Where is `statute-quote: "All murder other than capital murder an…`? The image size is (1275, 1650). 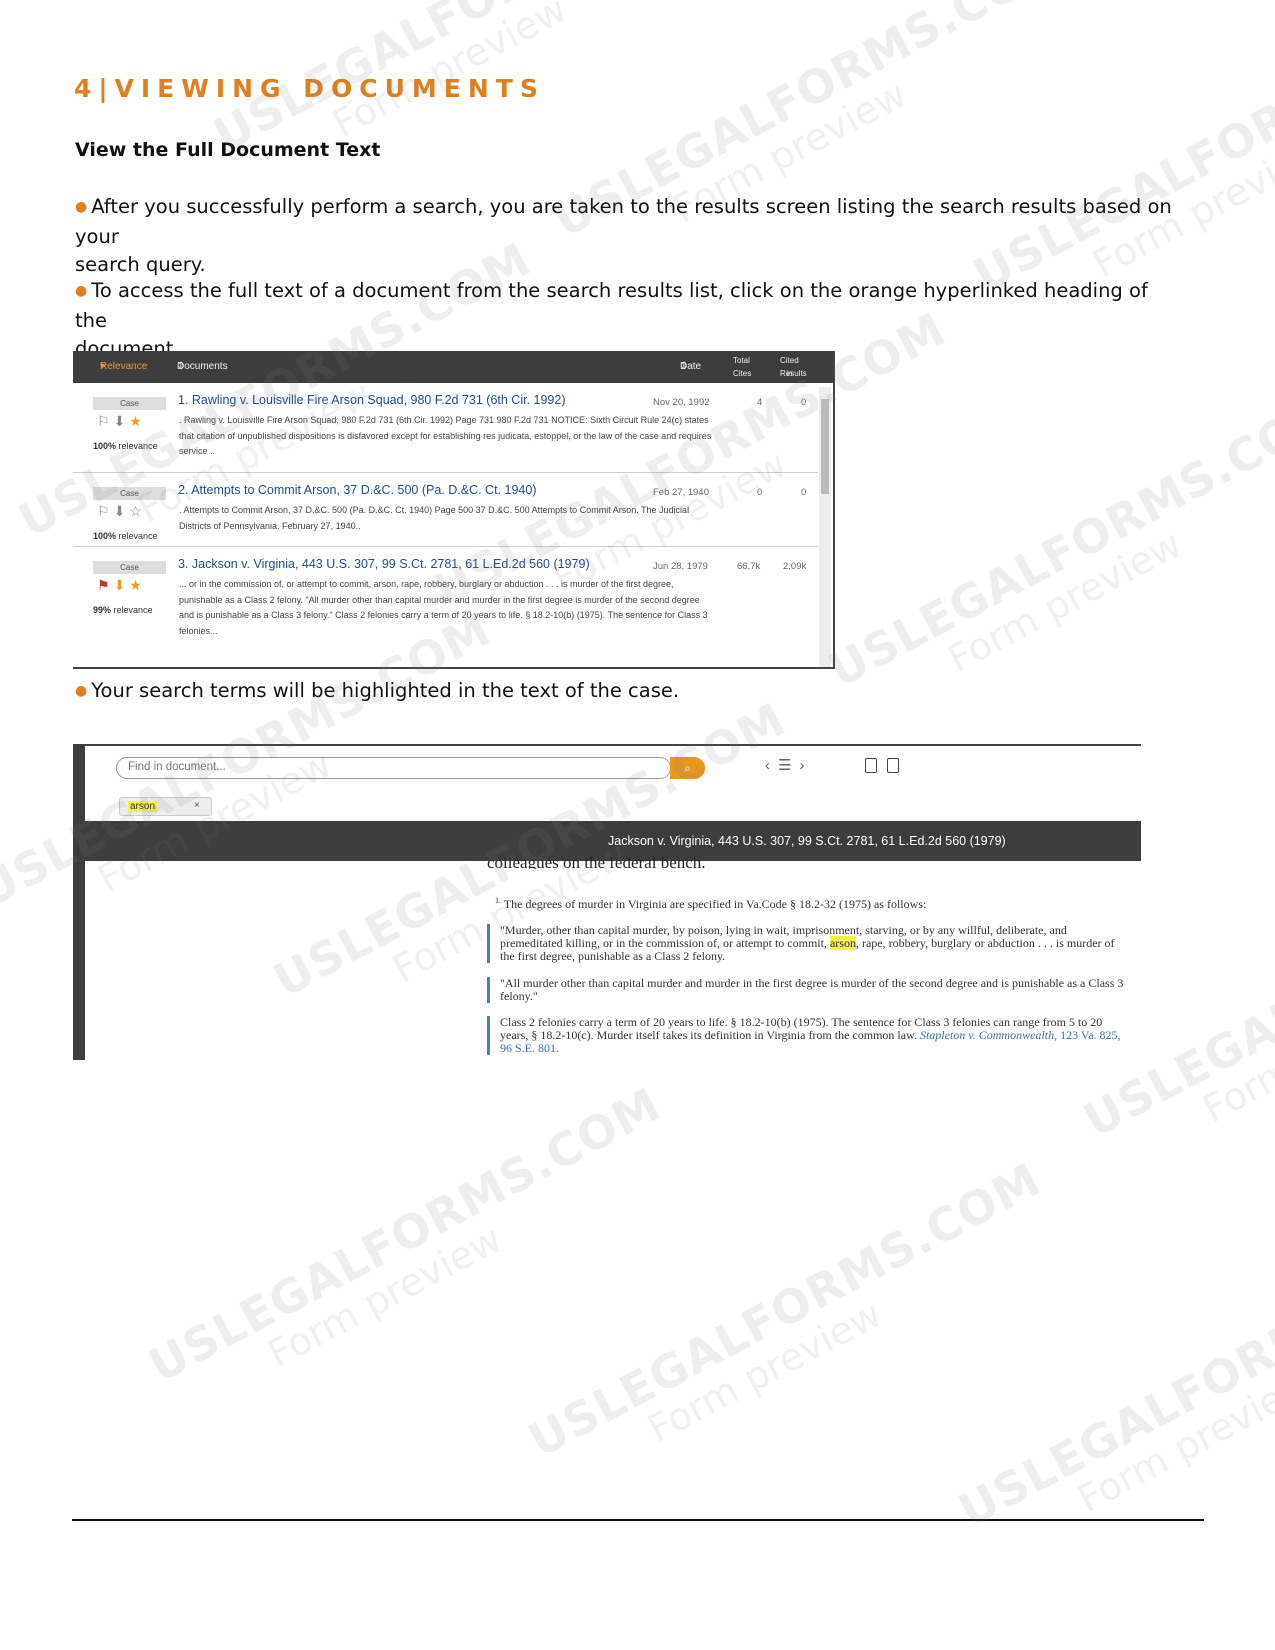 statute-quote: "All murder other than capital murder an… is located at coordinates (807, 990).